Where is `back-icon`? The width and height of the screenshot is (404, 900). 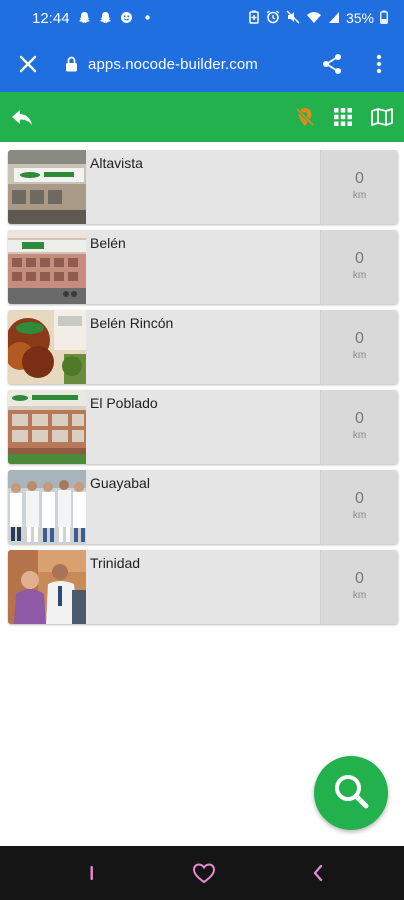 back-icon is located at coordinates (318, 873).